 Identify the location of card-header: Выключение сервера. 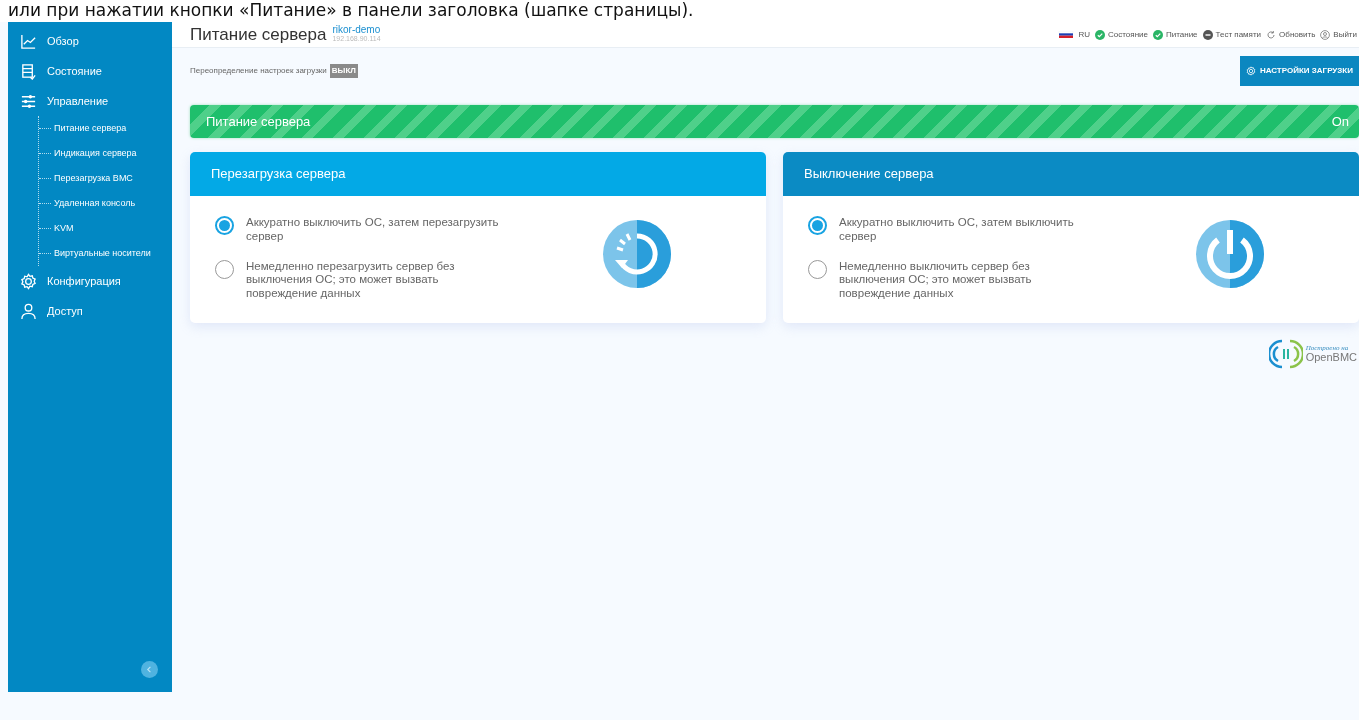
(1071, 174).